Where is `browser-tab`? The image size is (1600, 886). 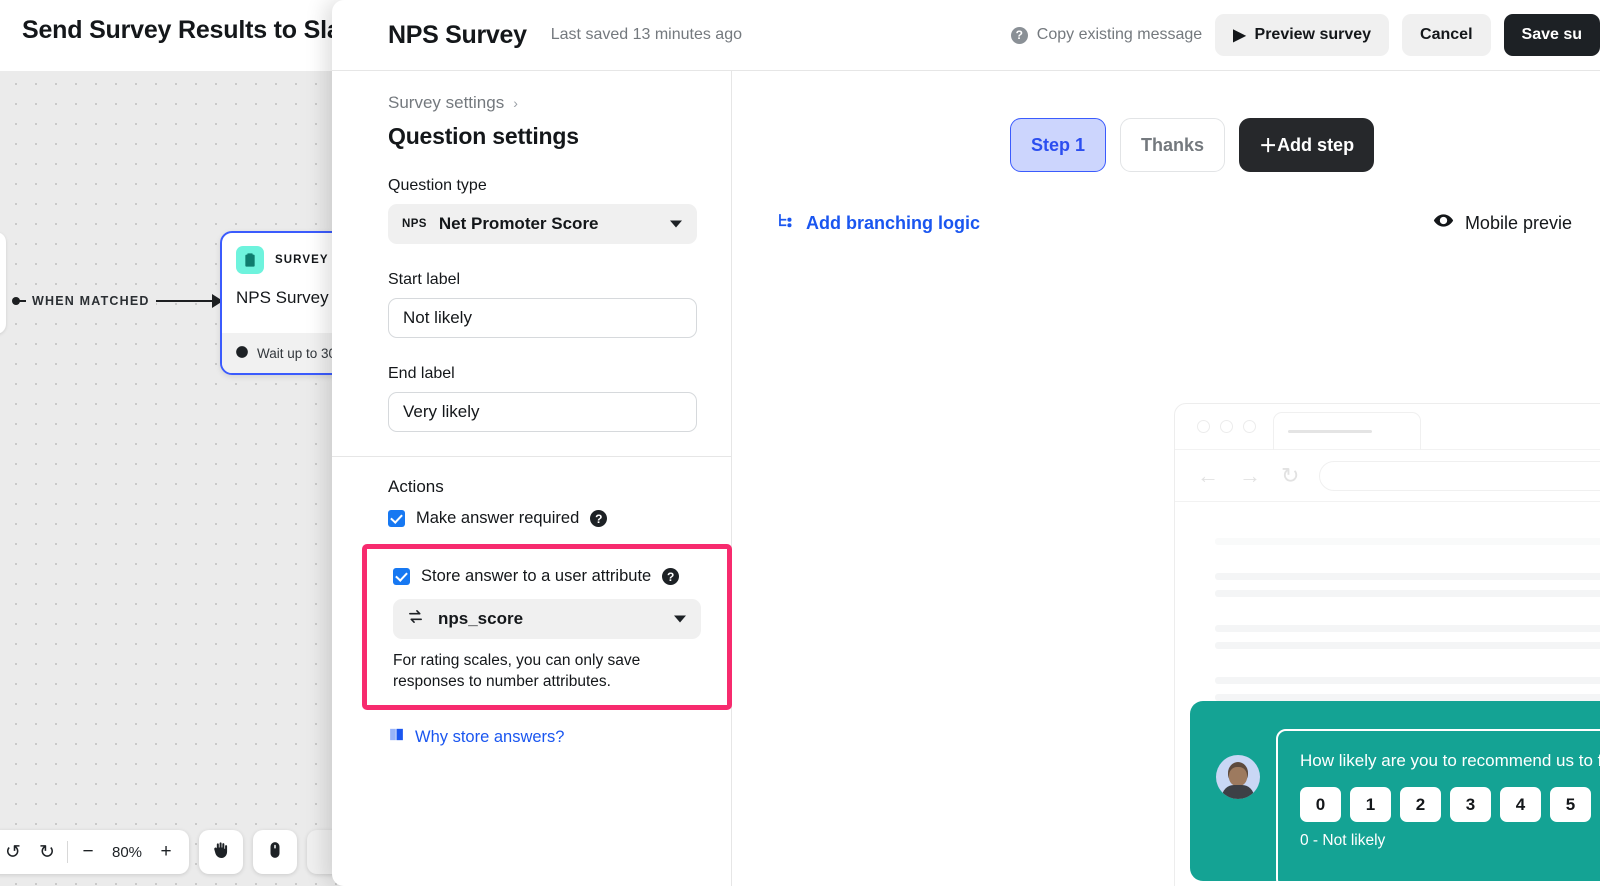 browser-tab is located at coordinates (1347, 431).